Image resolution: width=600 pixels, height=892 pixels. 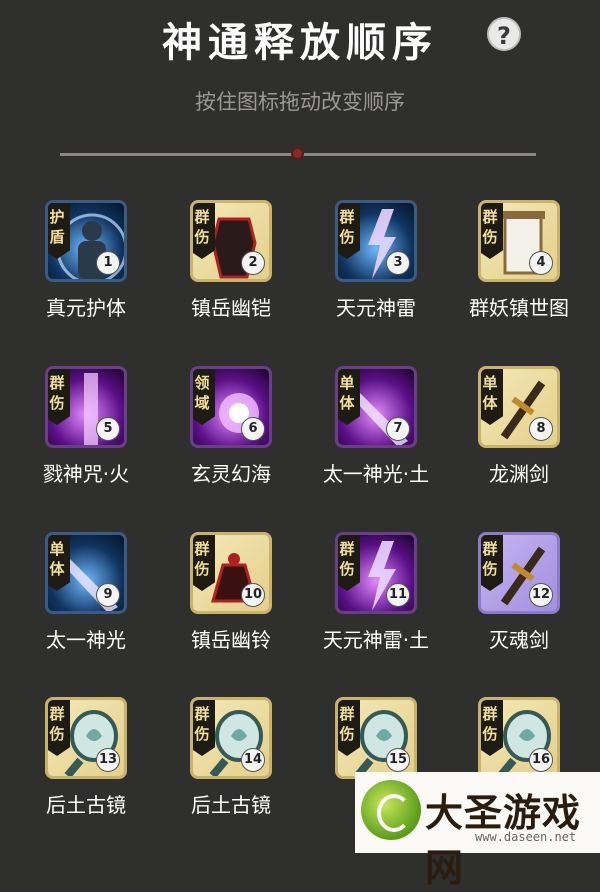 I want to click on skill-name: 群妖镇世图, so click(x=519, y=308).